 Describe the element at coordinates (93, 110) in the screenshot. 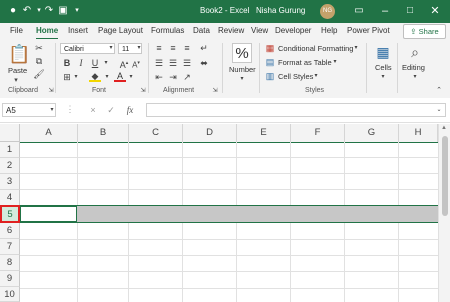

I see `cancel-icon: ×` at that location.